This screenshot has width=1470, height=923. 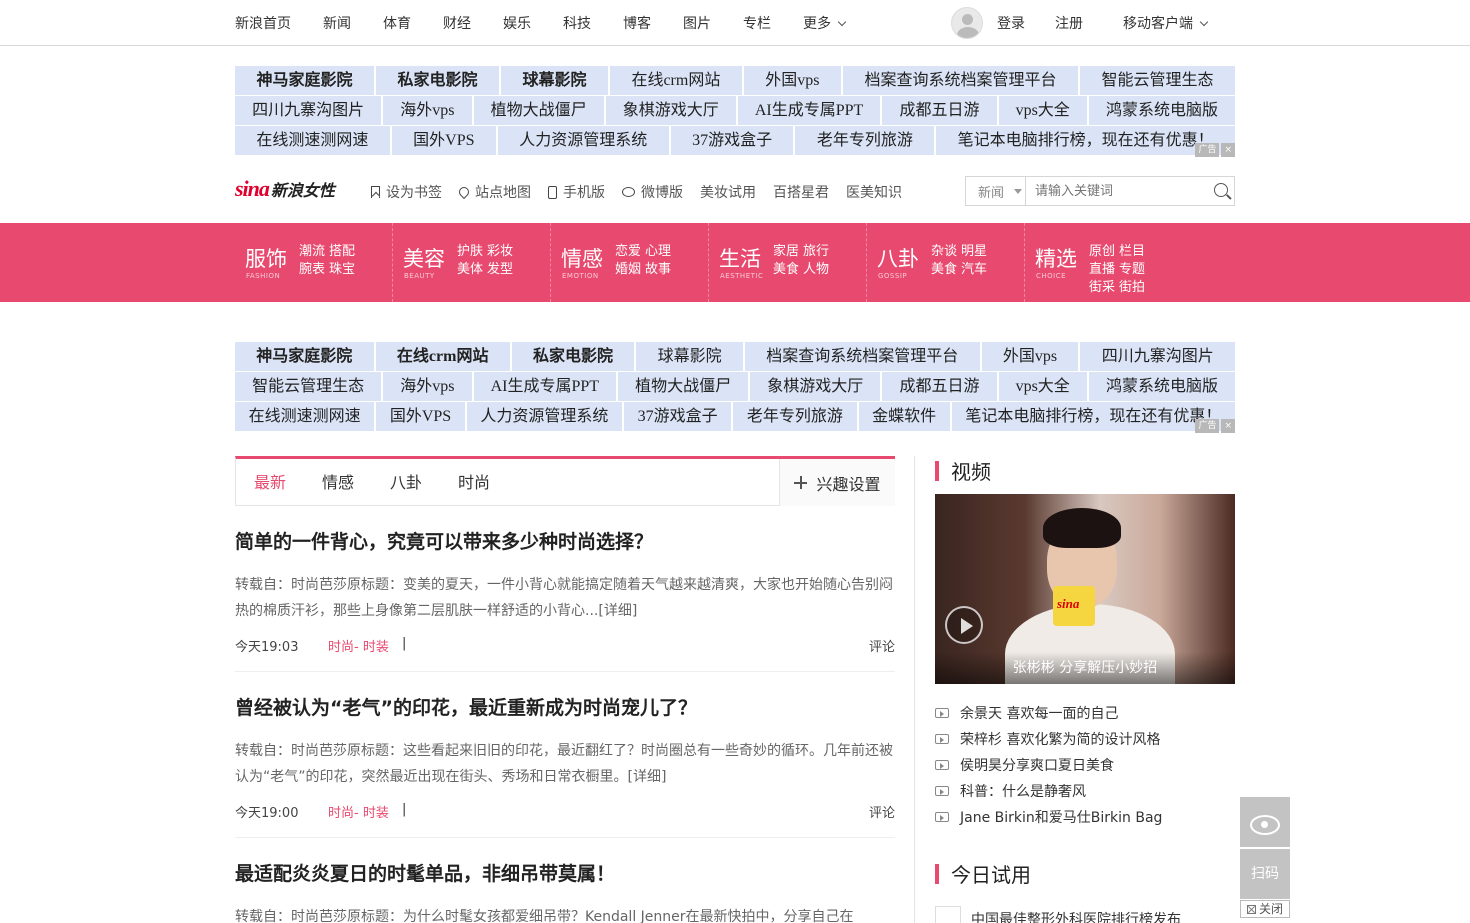 What do you see at coordinates (263, 23) in the screenshot?
I see `nav-sina-home: 新浪首页` at bounding box center [263, 23].